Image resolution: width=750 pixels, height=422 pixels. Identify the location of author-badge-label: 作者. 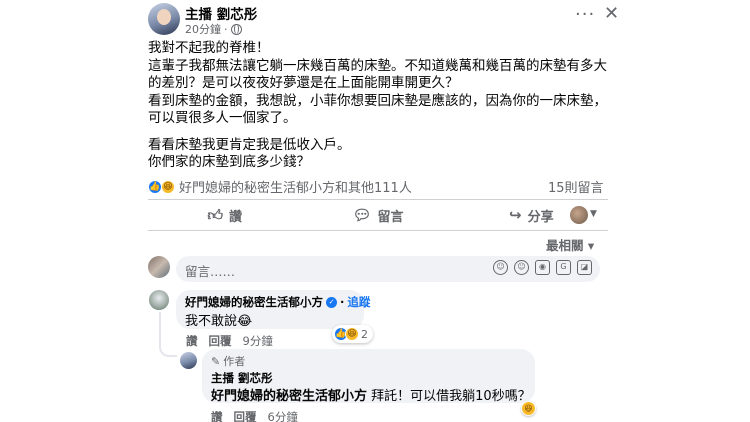
(234, 361).